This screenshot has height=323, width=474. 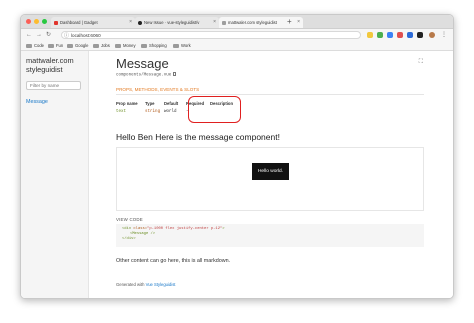 I want to click on component-path: components/Message.vue, so click(x=146, y=75).